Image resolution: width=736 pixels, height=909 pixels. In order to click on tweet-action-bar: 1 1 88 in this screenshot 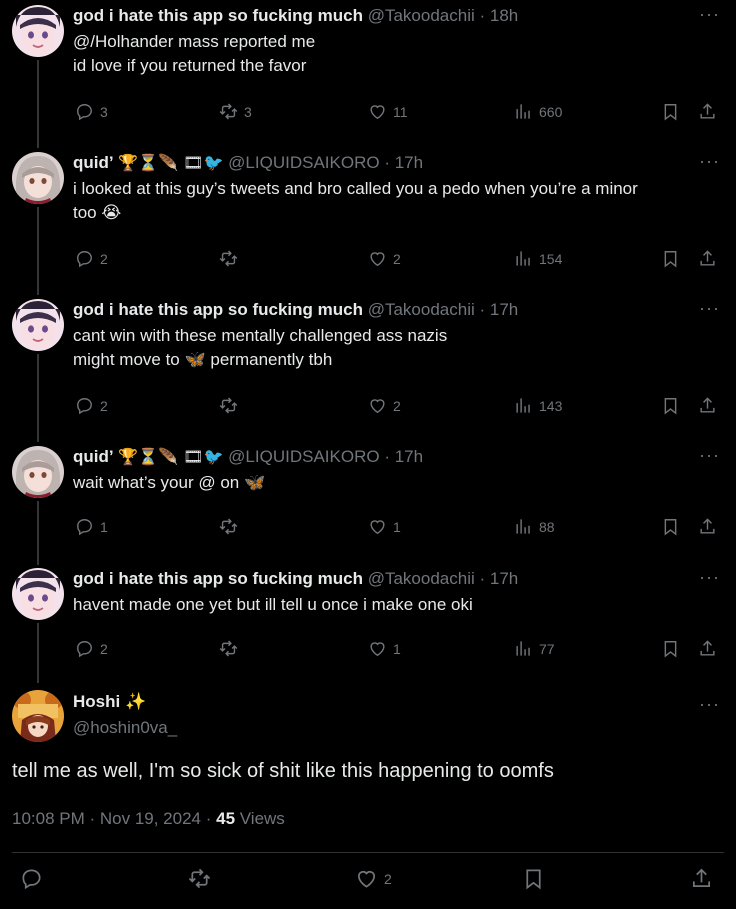, I will do `click(398, 527)`.